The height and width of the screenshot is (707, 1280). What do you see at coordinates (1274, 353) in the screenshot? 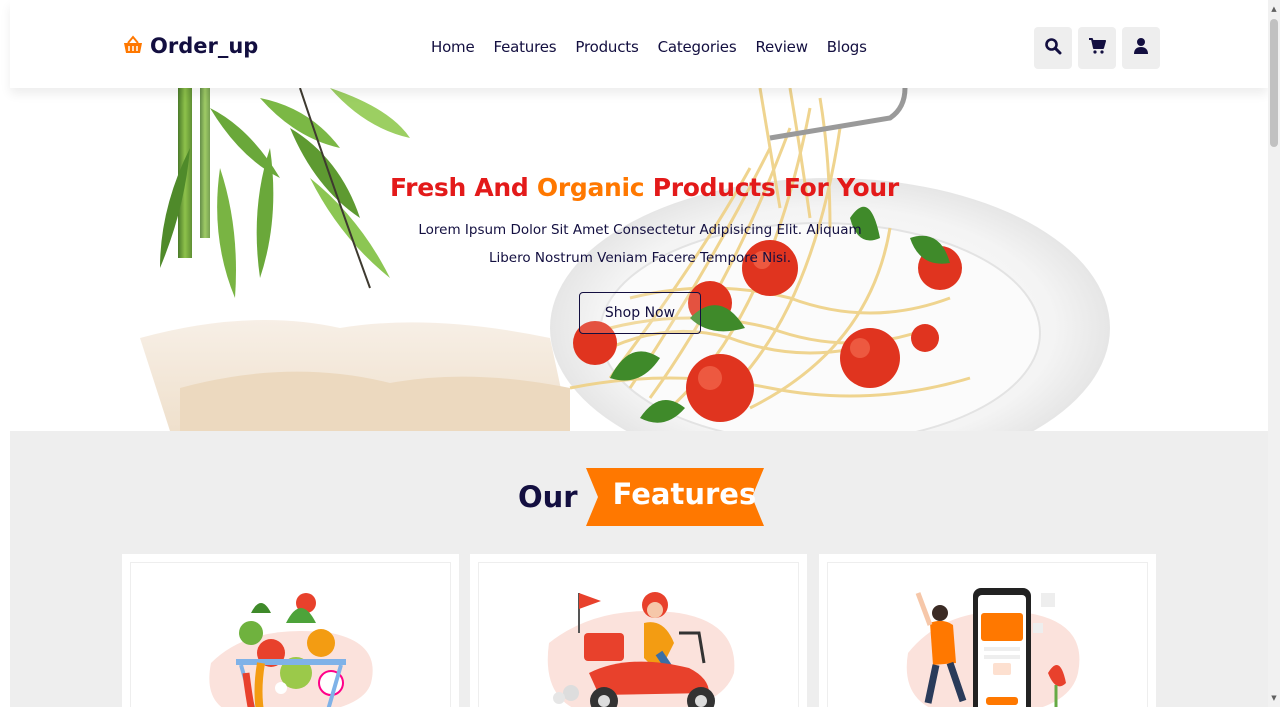
I see `page-scrollbar: ▲ ▼` at bounding box center [1274, 353].